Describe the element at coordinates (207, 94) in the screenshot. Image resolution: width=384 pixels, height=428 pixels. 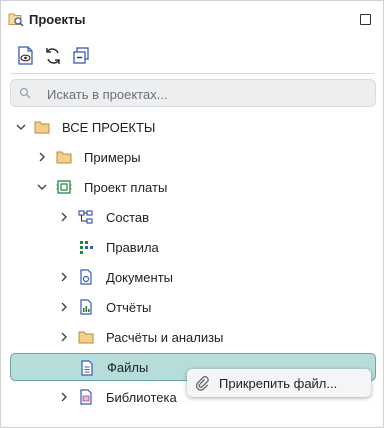
I see `search-input` at that location.